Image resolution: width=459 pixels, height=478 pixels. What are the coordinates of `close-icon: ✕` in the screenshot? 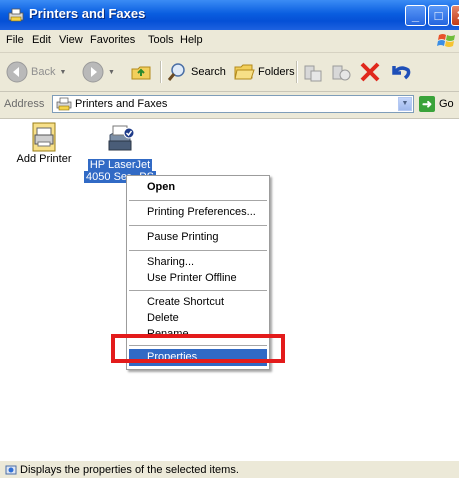 It's located at (455, 15).